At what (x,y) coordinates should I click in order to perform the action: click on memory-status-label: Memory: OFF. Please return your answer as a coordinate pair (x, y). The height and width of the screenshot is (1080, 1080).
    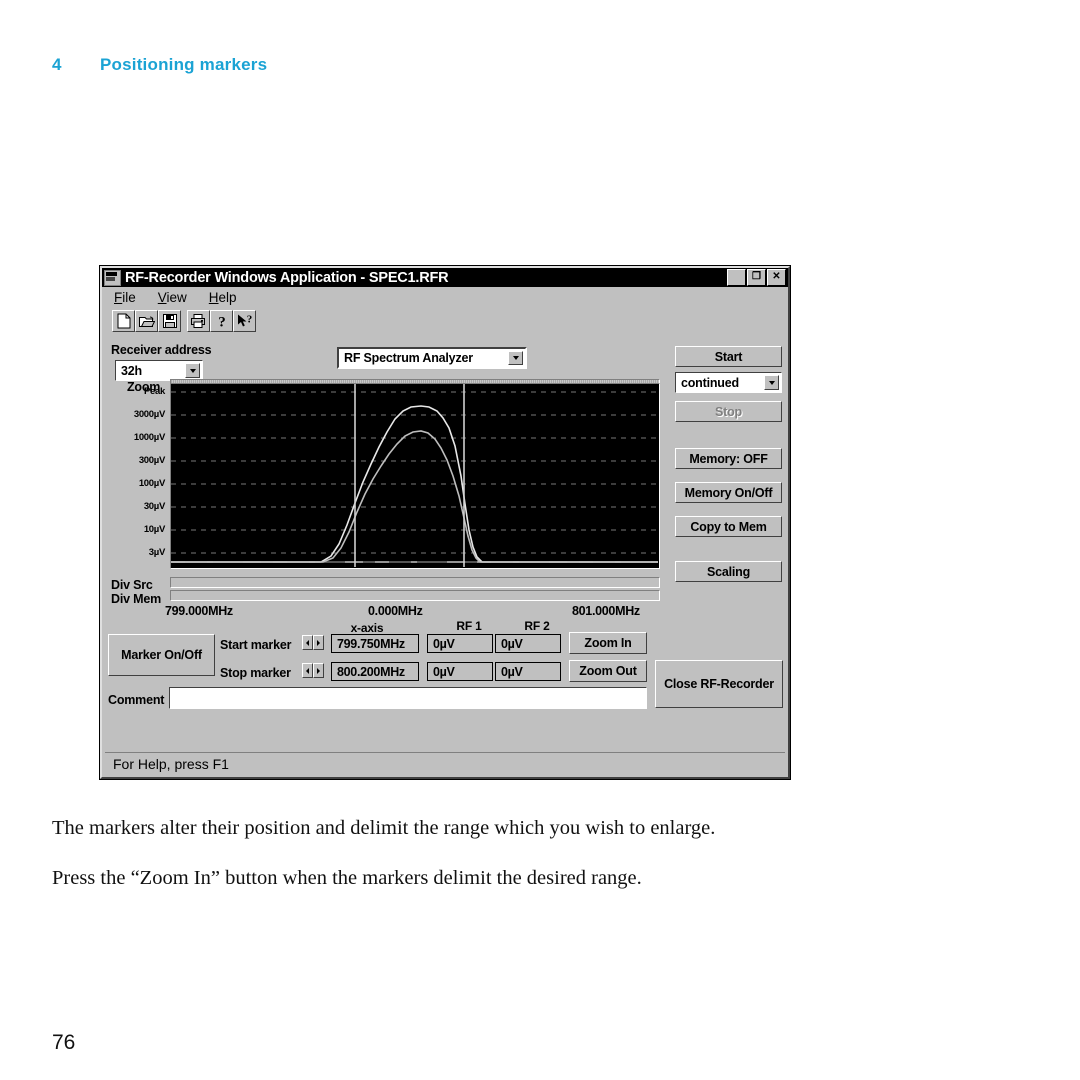
    Looking at the image, I should click on (728, 458).